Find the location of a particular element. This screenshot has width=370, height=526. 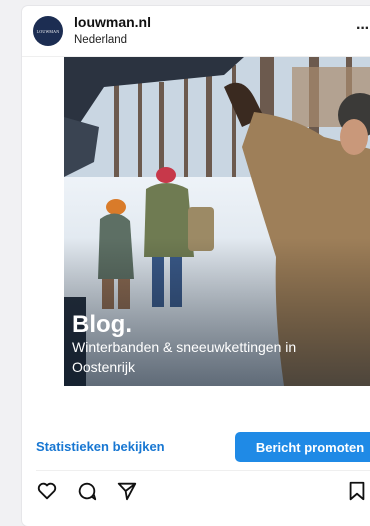

comment-icon is located at coordinates (87, 491).